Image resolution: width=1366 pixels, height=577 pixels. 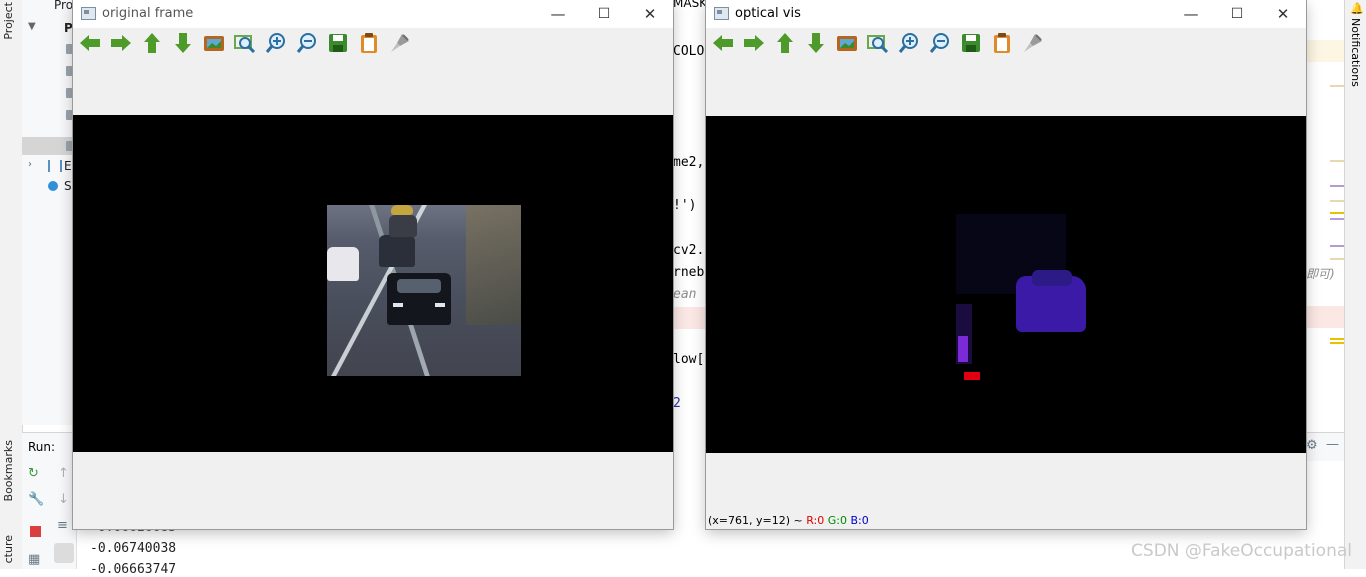 I want to click on original-frame-titlebar: original frame — ☐ ✕, so click(x=373, y=14).